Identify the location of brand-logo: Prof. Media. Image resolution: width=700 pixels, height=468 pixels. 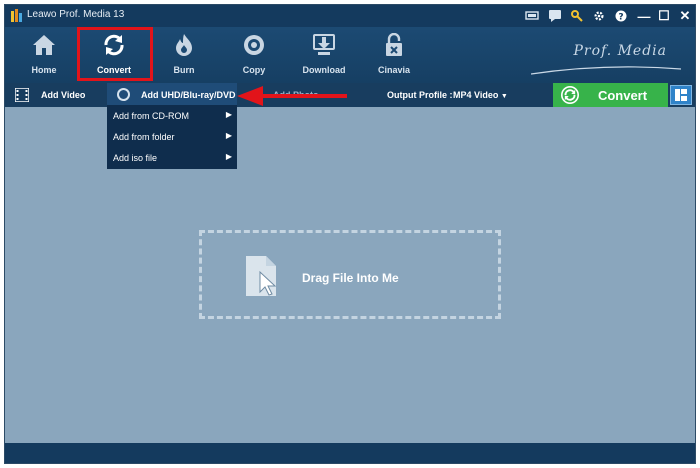
(609, 54).